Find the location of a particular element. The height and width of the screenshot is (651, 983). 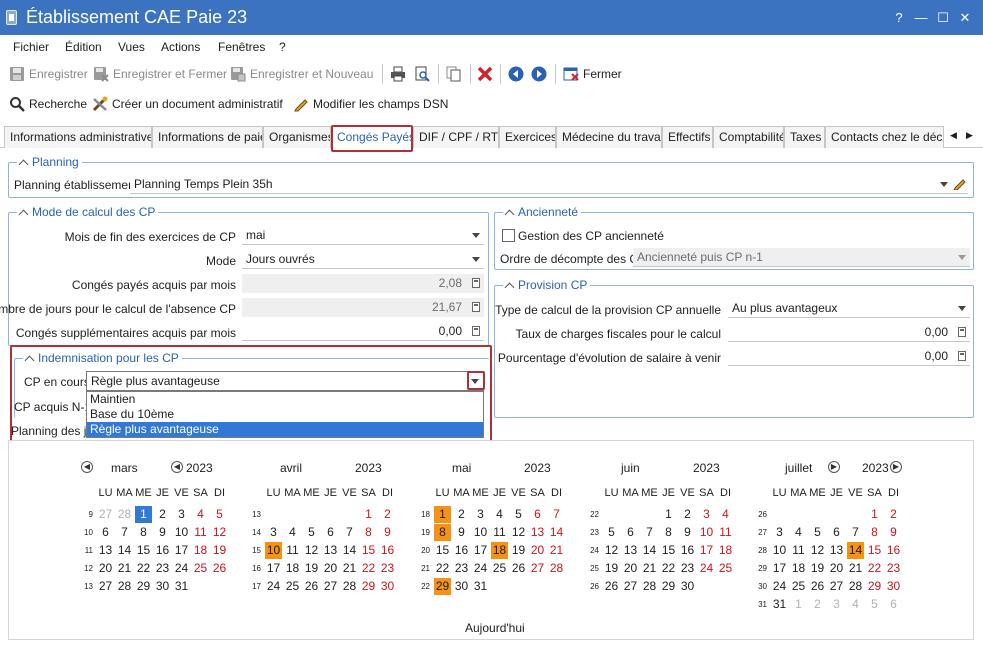

calendar-day: 29 is located at coordinates (668, 586).